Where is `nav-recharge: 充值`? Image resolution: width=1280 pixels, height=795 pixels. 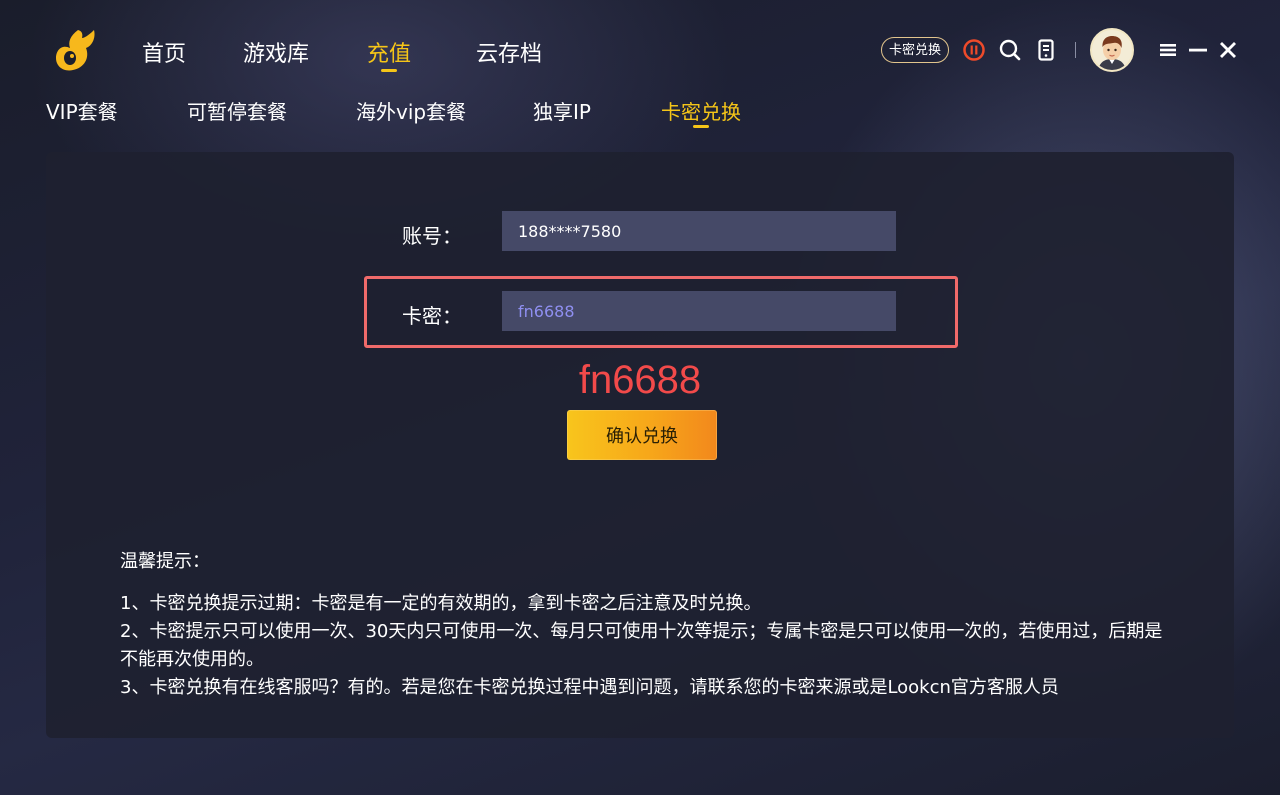 nav-recharge: 充值 is located at coordinates (389, 54).